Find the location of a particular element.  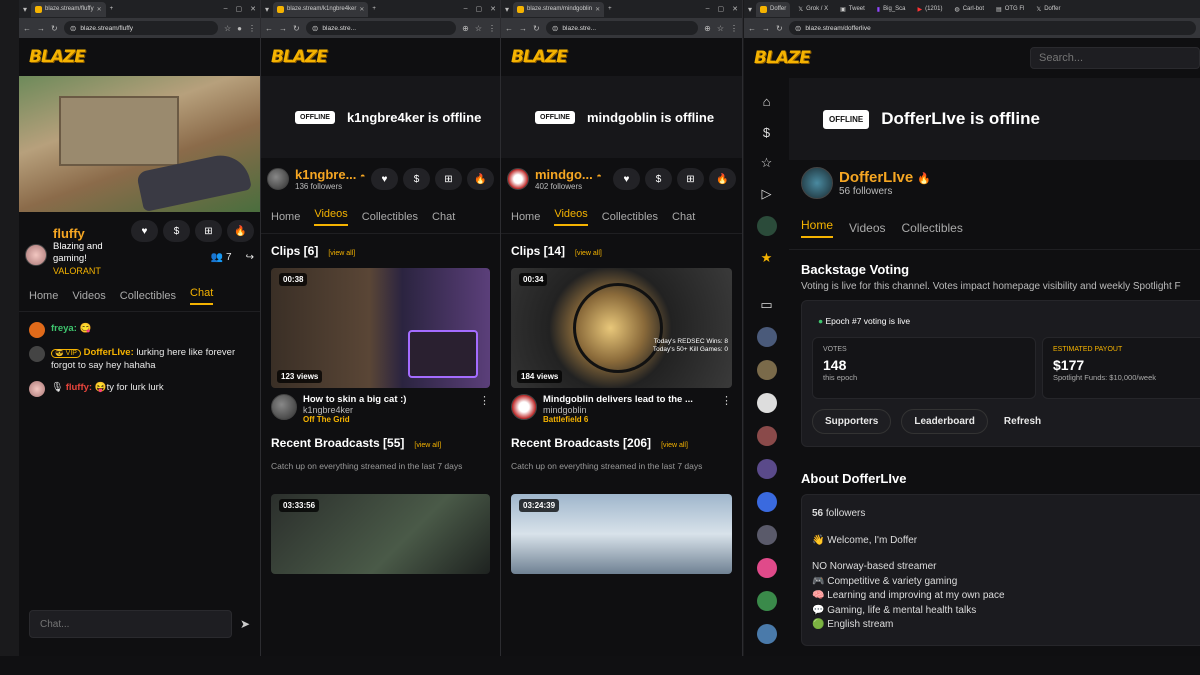

video-camera-icon: ▭ is located at coordinates (767, 305).